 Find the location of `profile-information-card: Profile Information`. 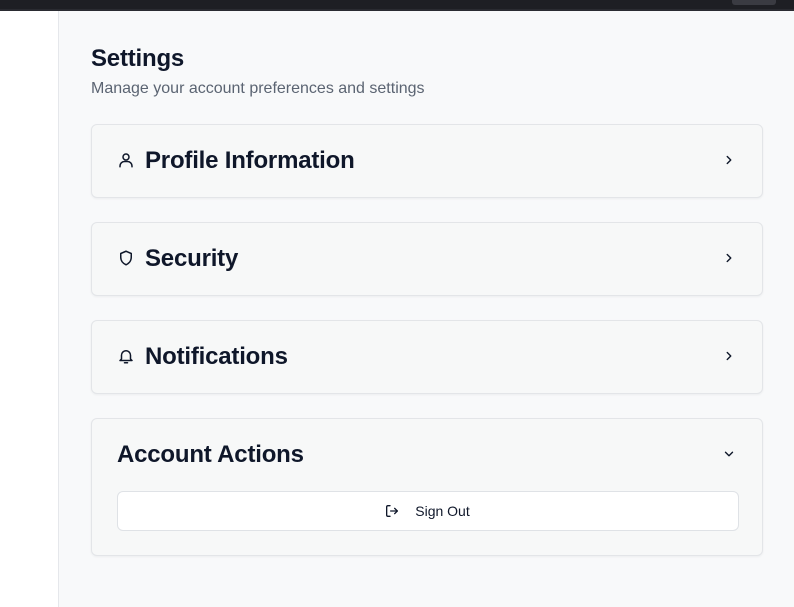

profile-information-card: Profile Information is located at coordinates (427, 161).